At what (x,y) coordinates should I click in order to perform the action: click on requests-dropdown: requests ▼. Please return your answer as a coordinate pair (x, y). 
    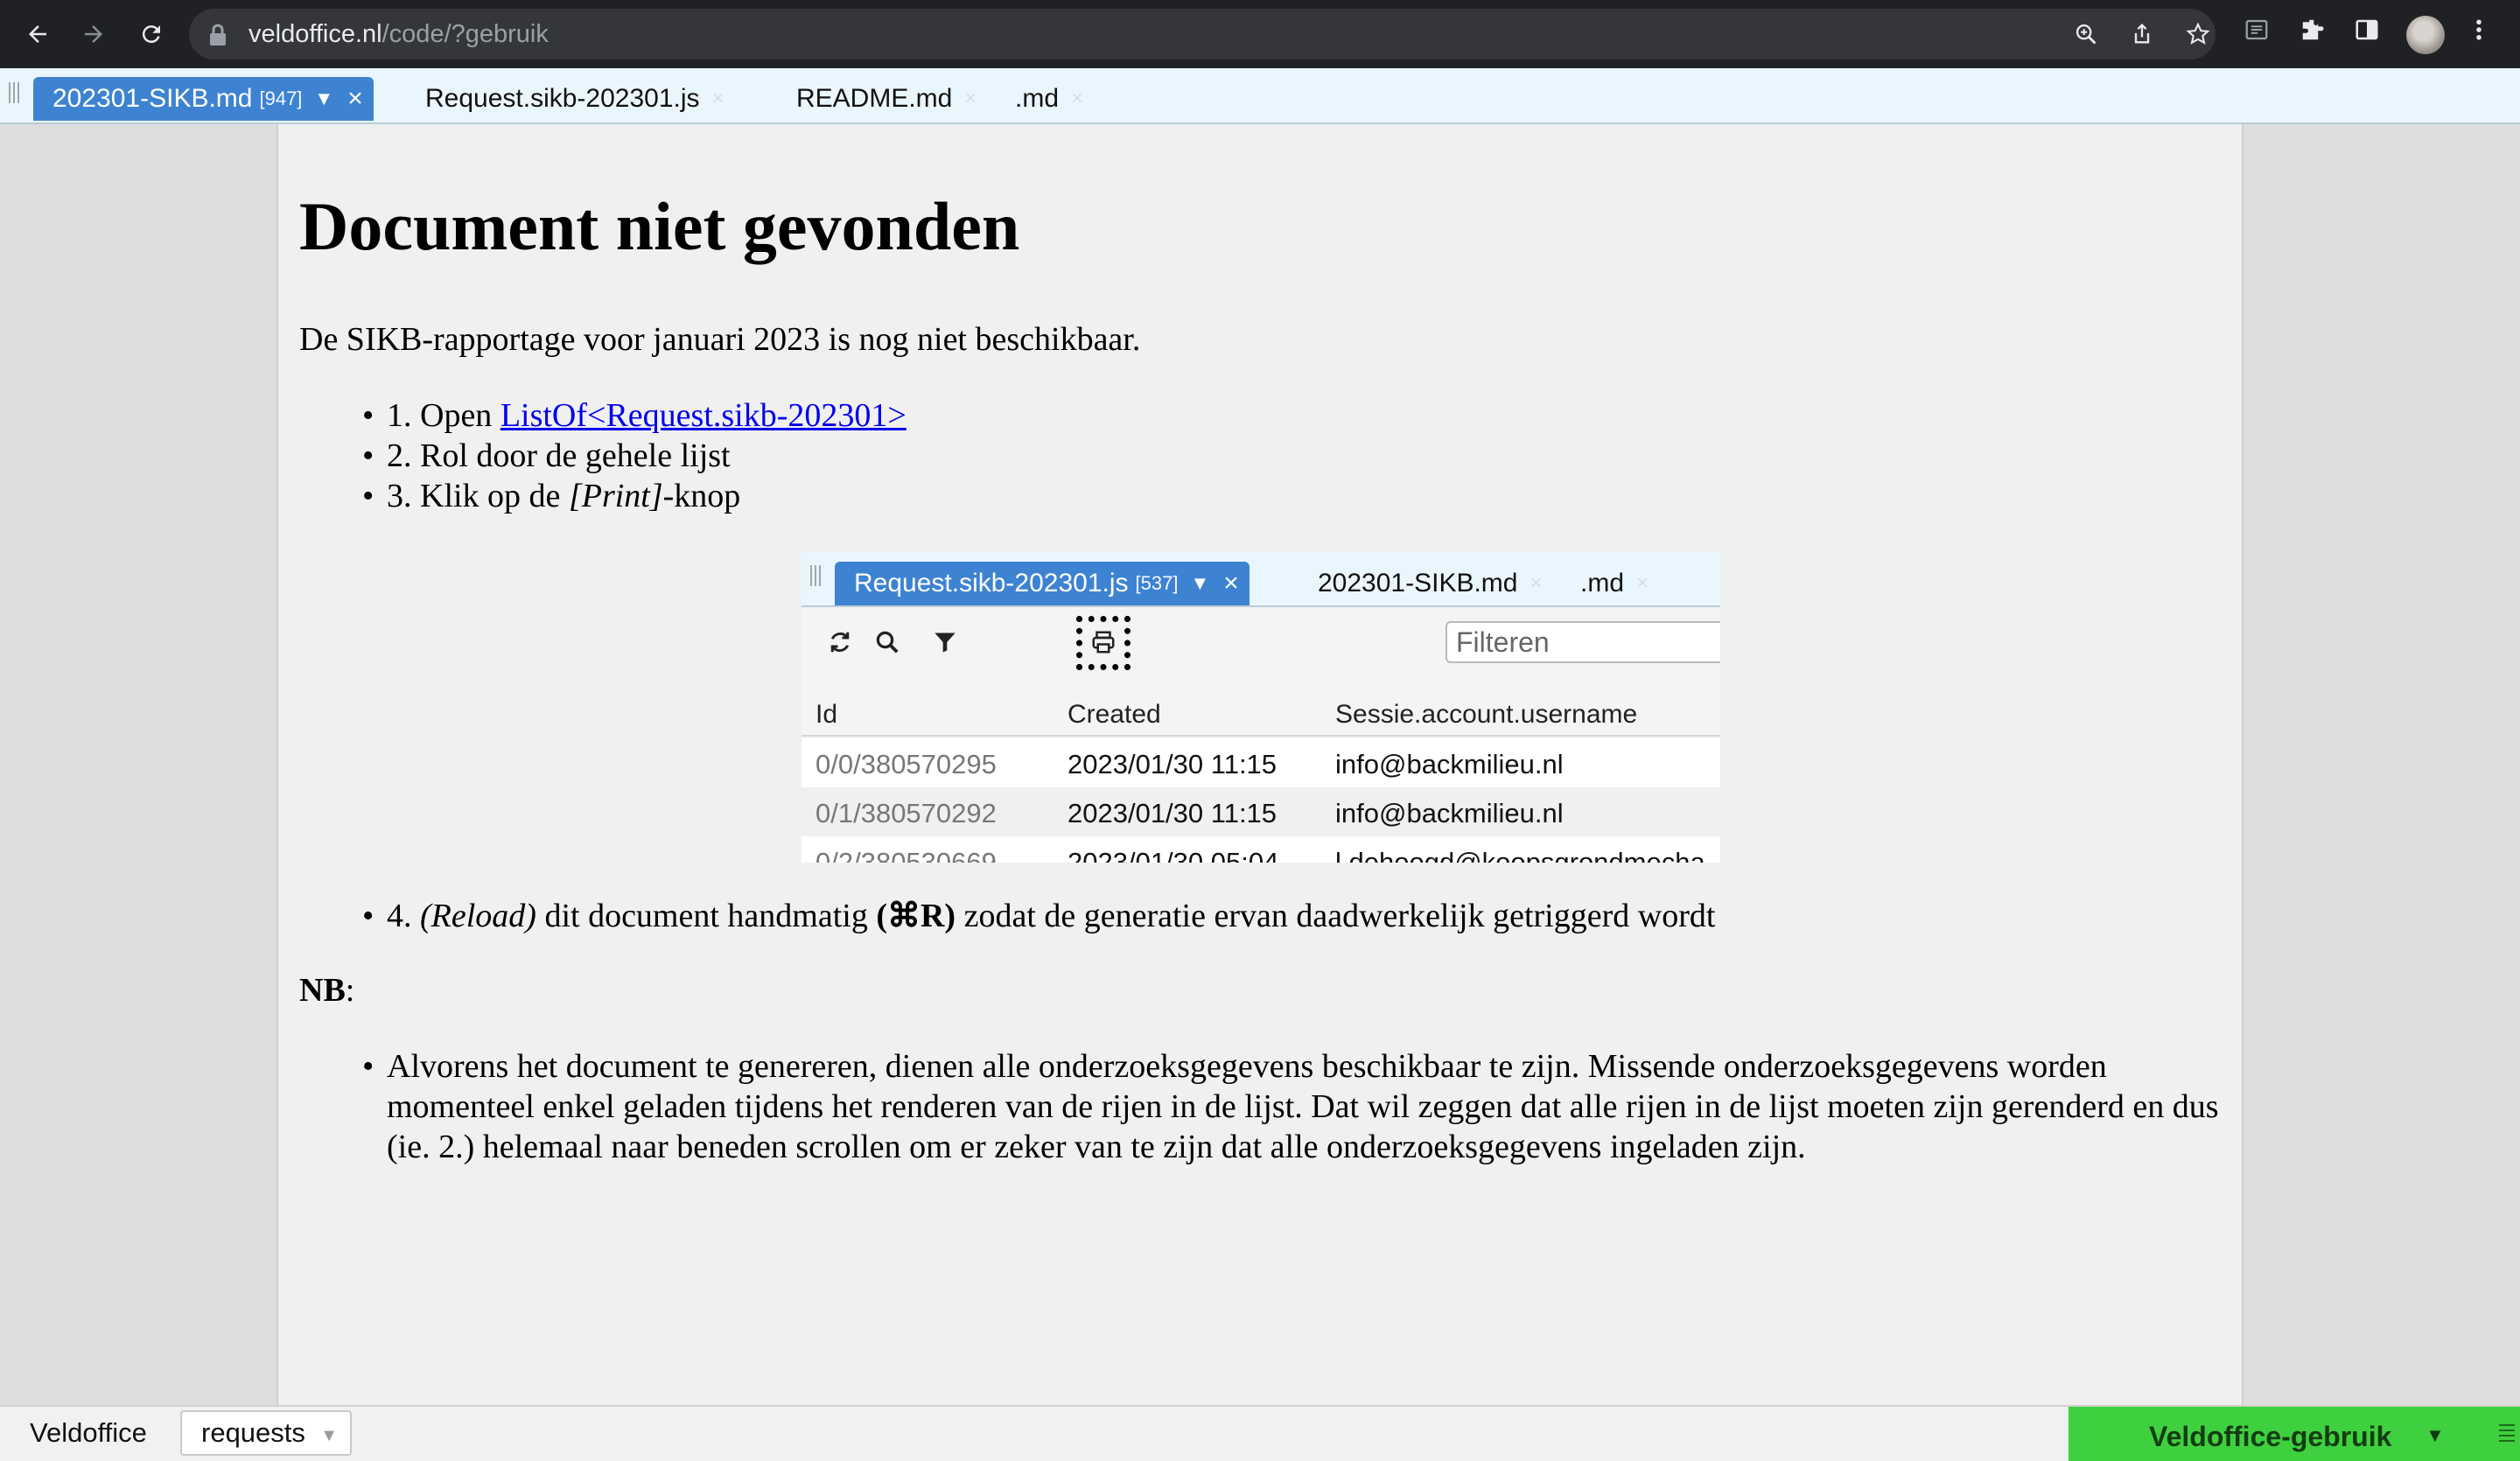
    Looking at the image, I should click on (266, 1433).